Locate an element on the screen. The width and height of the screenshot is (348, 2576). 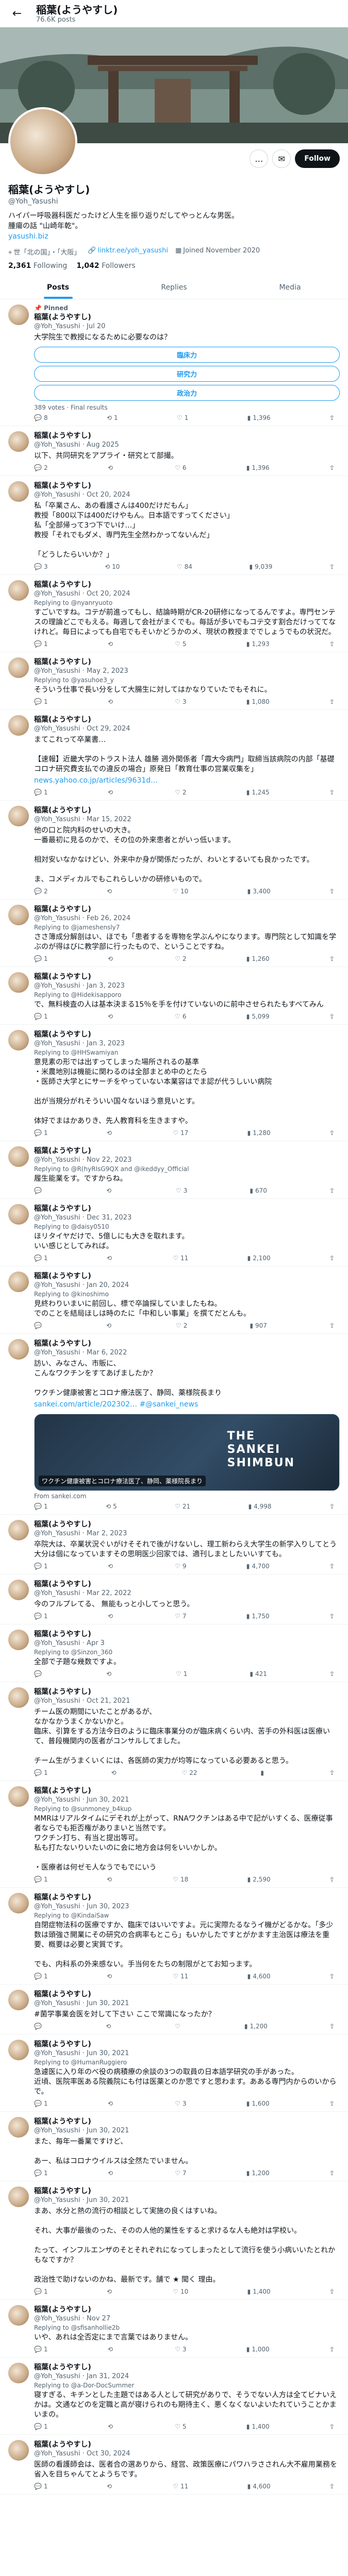
reply-button: 💬 2 is located at coordinates (41, 467).